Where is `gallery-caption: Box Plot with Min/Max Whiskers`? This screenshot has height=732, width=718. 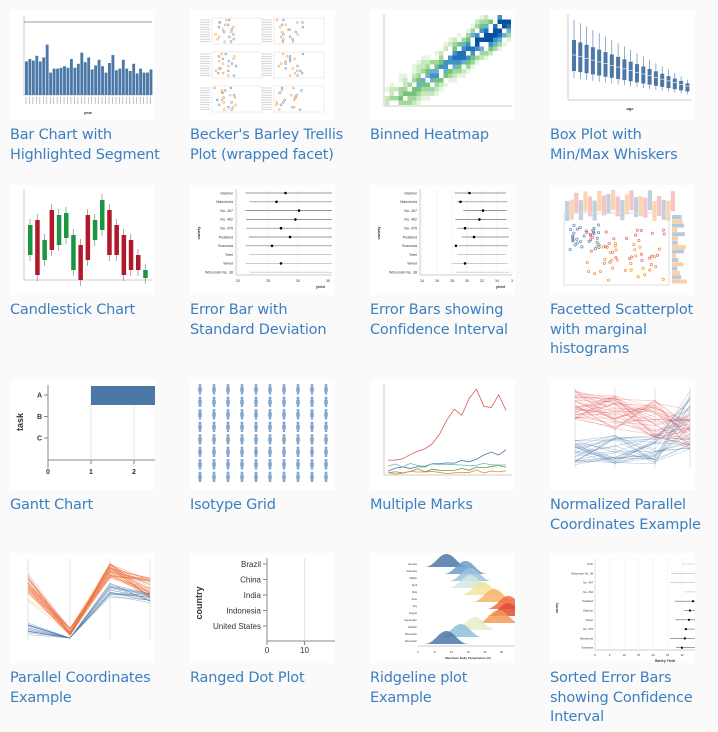
gallery-caption: Box Plot with Min/Max Whiskers is located at coordinates (630, 145).